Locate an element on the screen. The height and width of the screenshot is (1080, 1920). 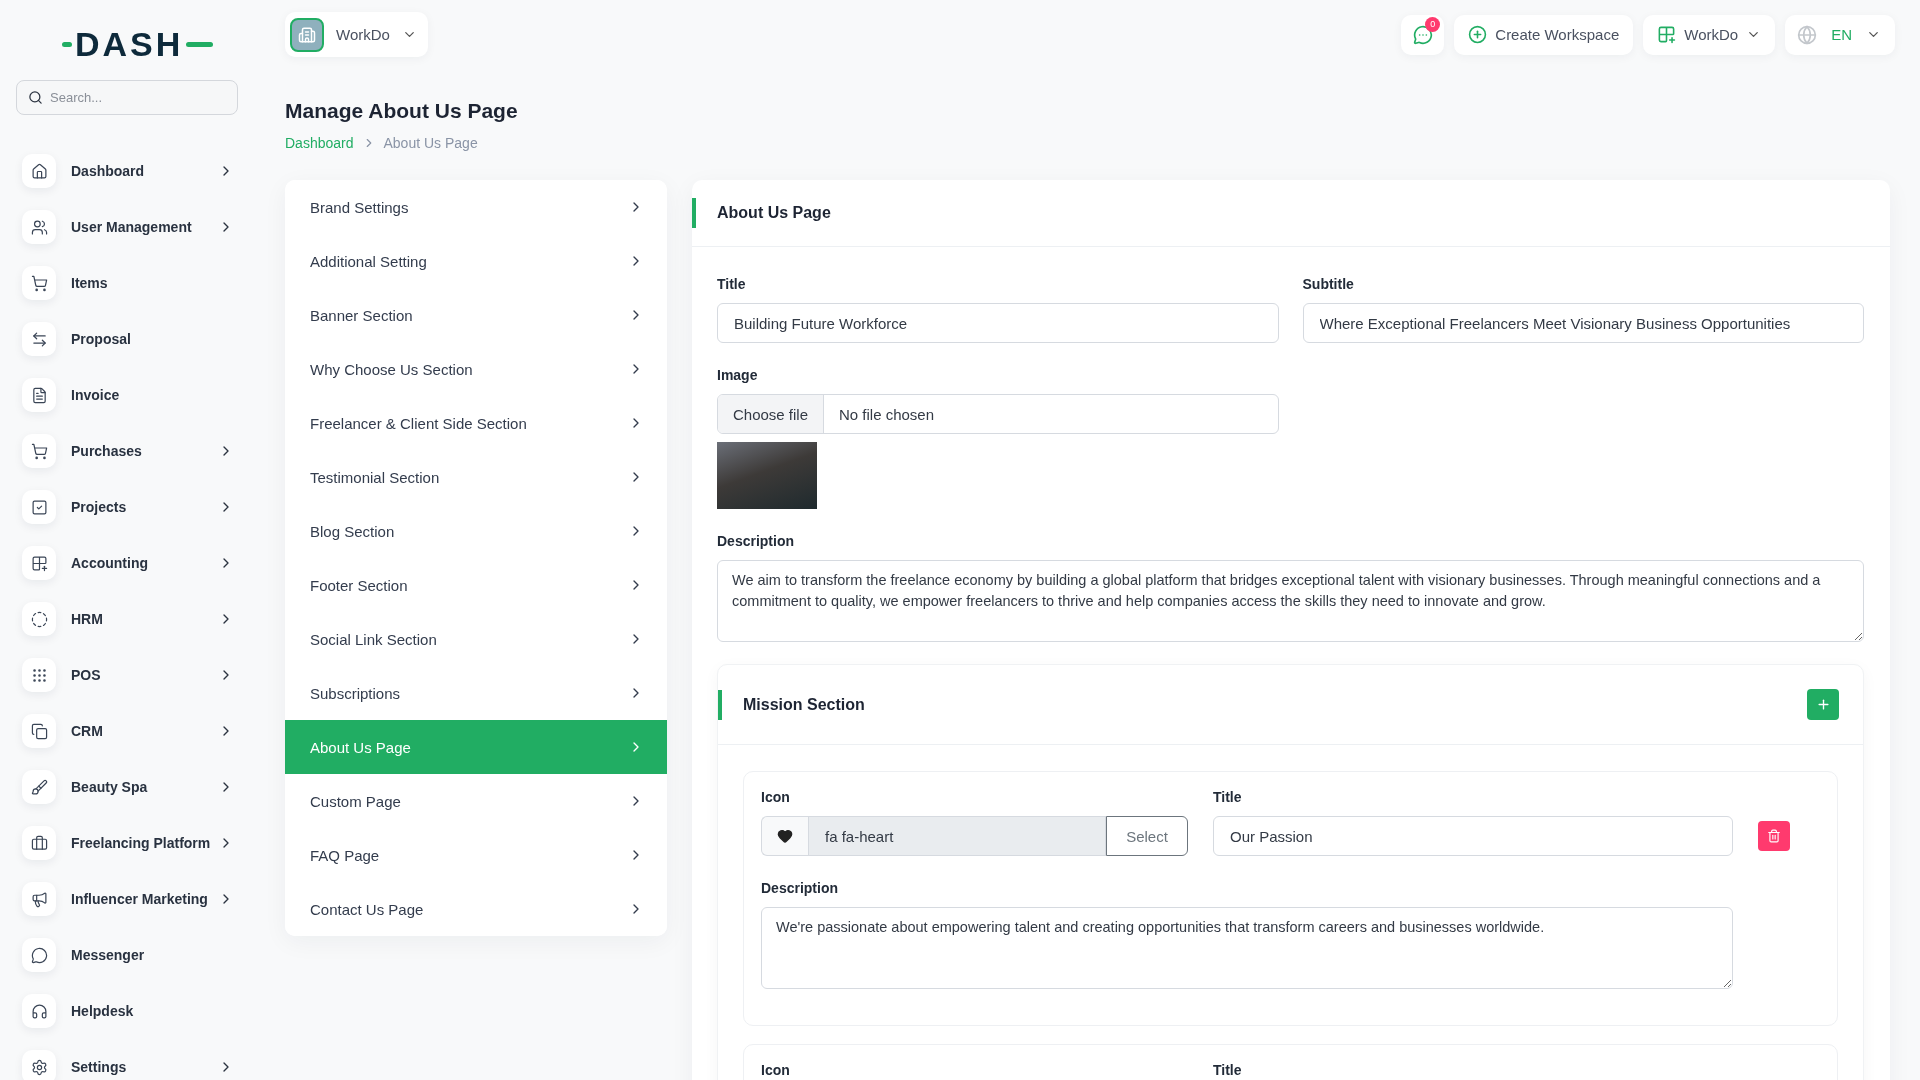
choose-file-button: Choose file is located at coordinates (771, 414).